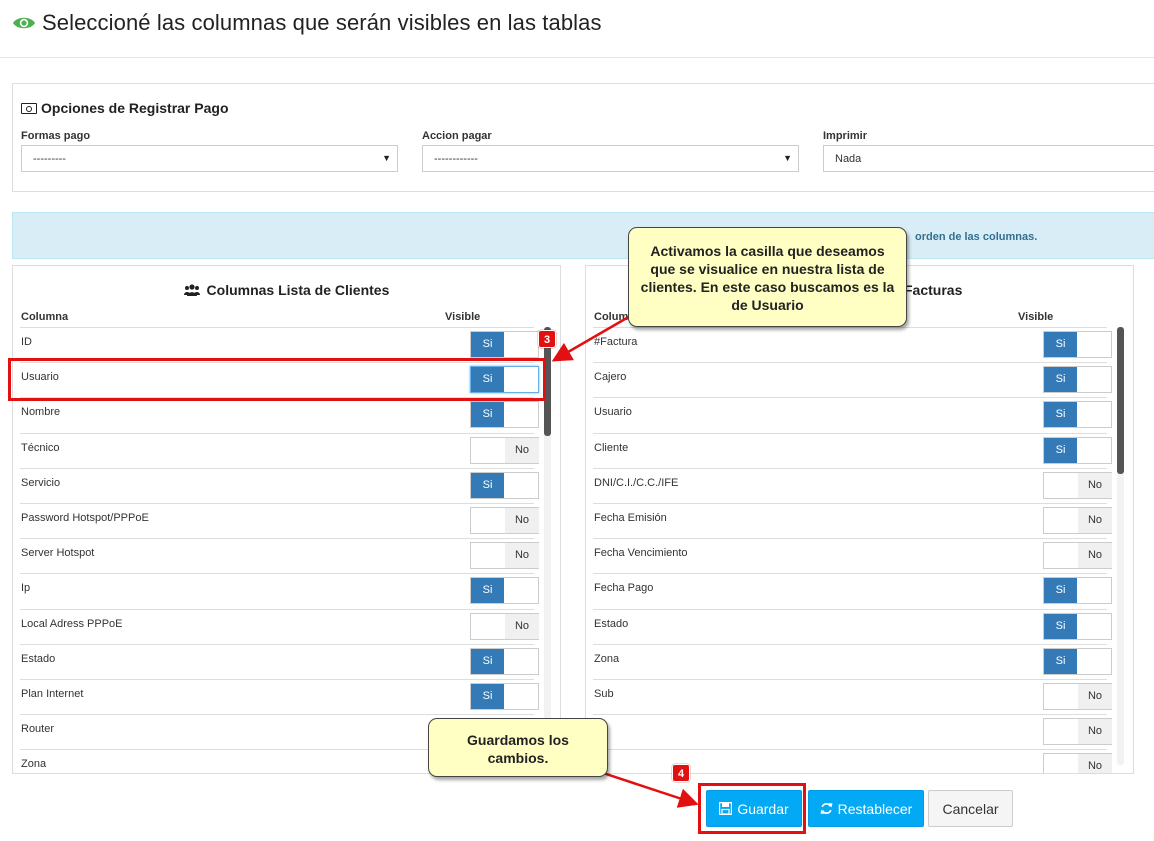  Describe the element at coordinates (1120, 400) in the screenshot. I see `facturas-scroll-thumb` at that location.